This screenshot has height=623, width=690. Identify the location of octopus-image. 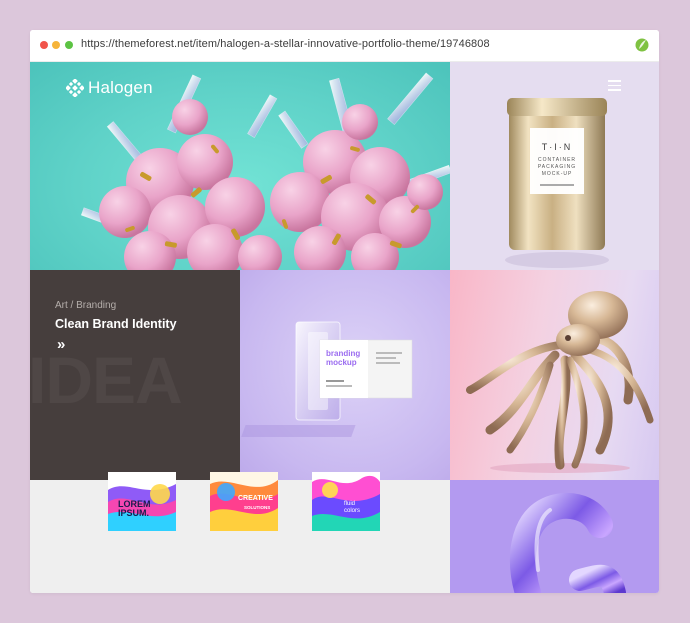
(554, 375).